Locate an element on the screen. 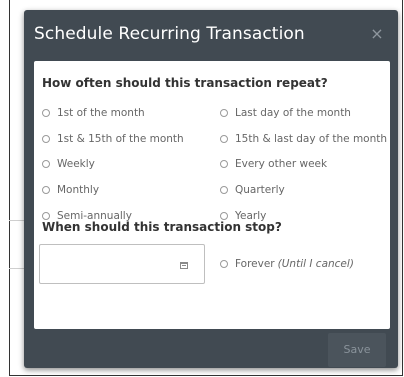 This screenshot has width=404, height=377. radio-option-15th-last: 15th & last day of the month is located at coordinates (303, 139).